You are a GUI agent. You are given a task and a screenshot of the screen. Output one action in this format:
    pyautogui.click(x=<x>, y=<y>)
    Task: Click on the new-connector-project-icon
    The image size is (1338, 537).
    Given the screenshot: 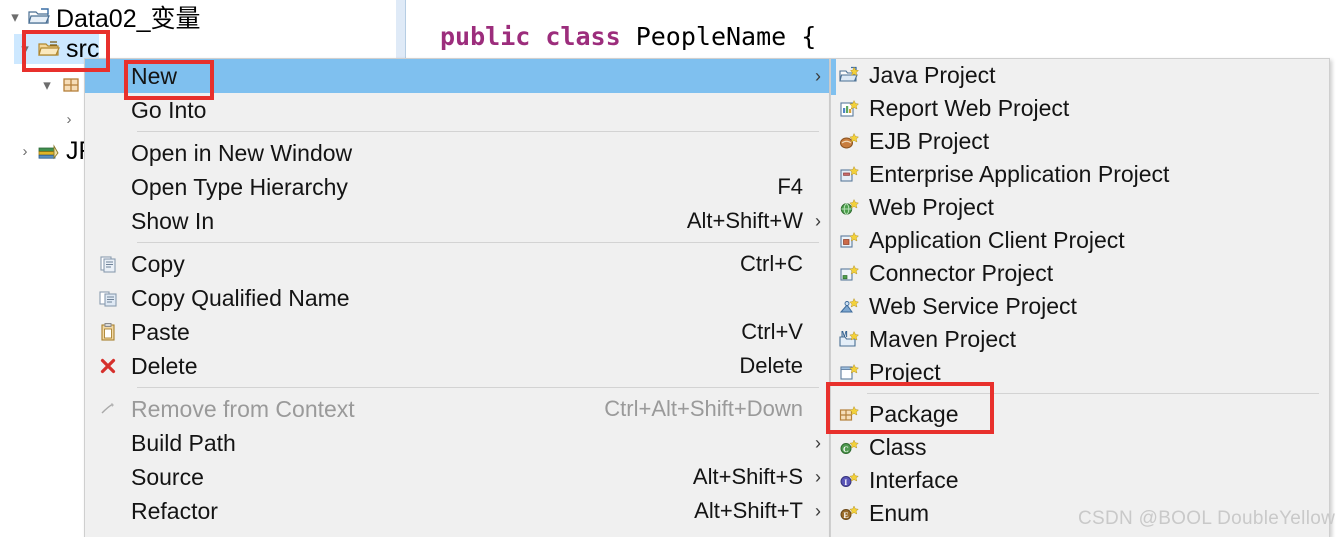 What is the action you would take?
    pyautogui.click(x=849, y=274)
    